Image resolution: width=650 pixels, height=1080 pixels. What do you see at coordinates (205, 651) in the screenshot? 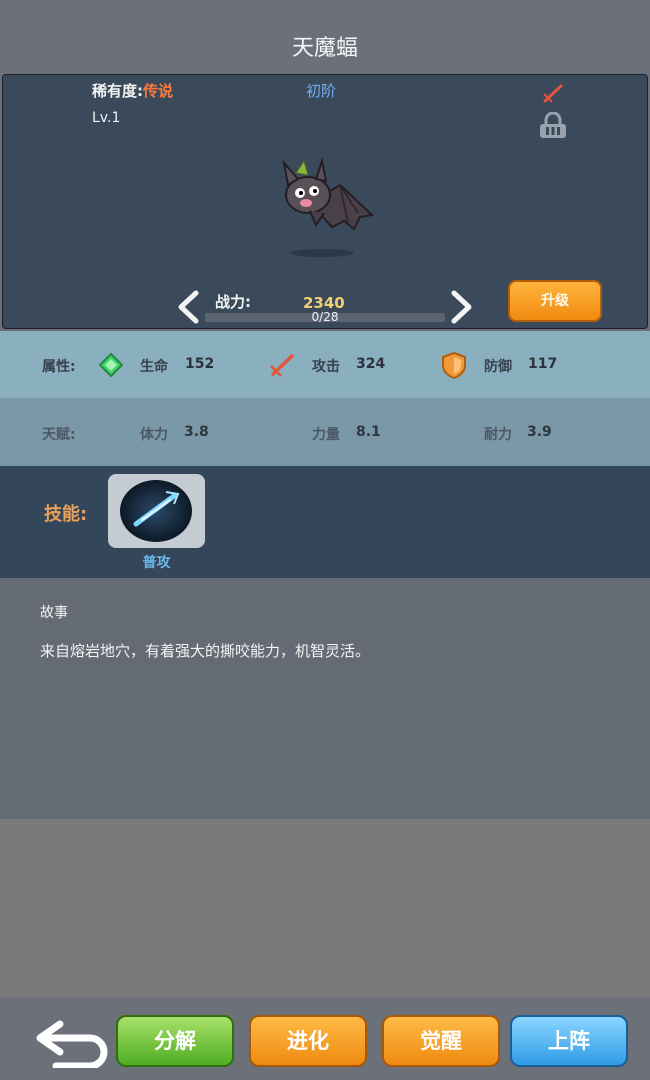
I see `story-text: 来自熔岩地穴，有着强大的撕咬能力，机智灵活。` at bounding box center [205, 651].